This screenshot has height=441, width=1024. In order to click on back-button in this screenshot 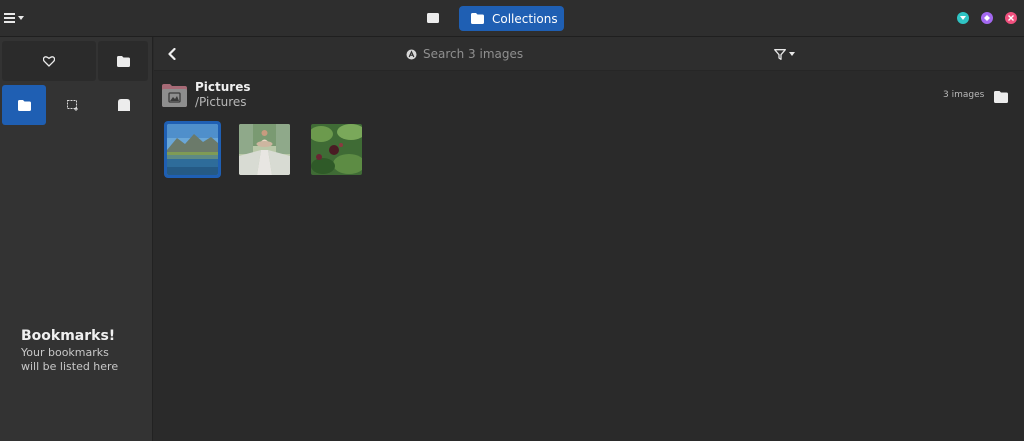, I will do `click(172, 54)`.